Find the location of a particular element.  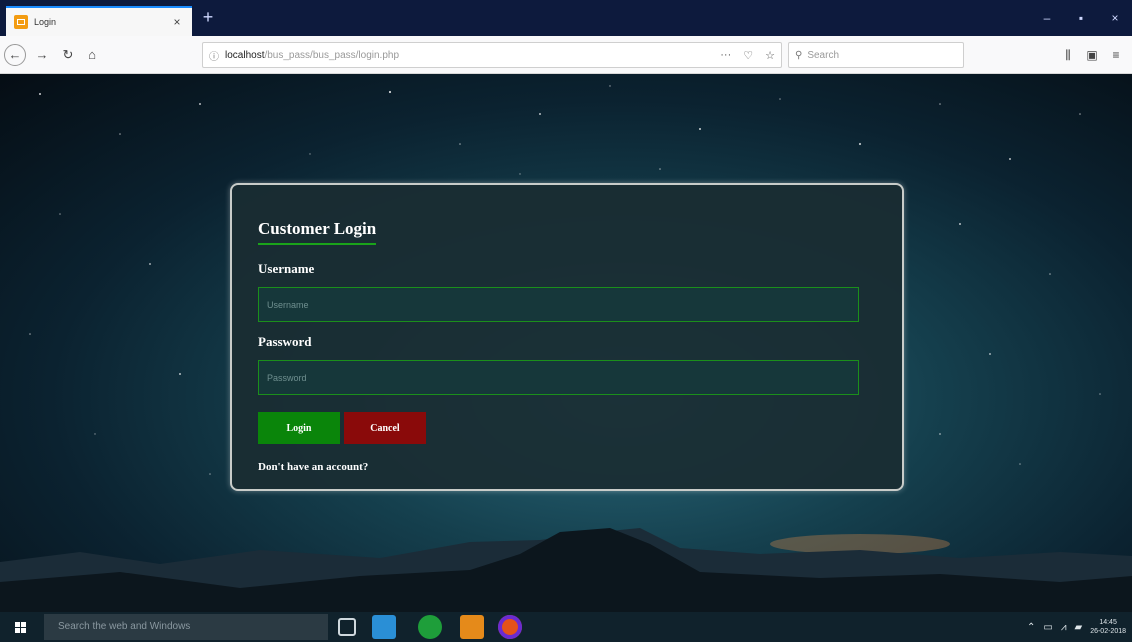

battery-icon: ▭ is located at coordinates (1047, 627).